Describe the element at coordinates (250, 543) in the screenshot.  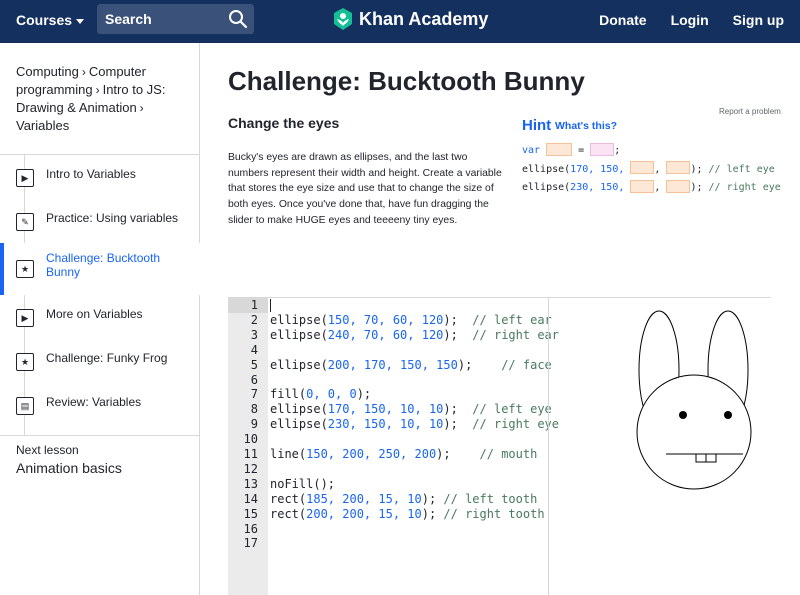
I see `line-number: 17` at that location.